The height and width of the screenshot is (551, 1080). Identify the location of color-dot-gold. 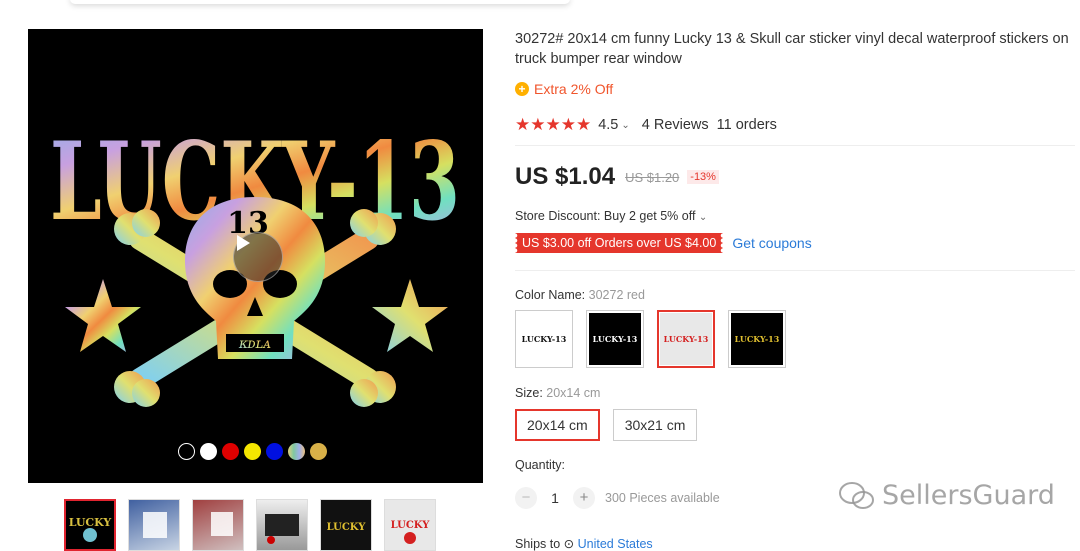
(318, 451).